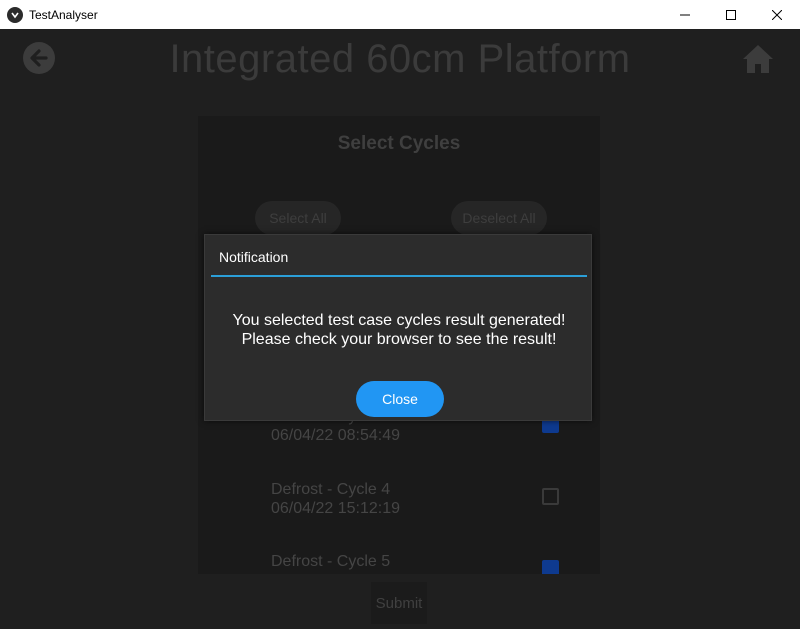 The image size is (800, 629). I want to click on window-controls, so click(731, 14).